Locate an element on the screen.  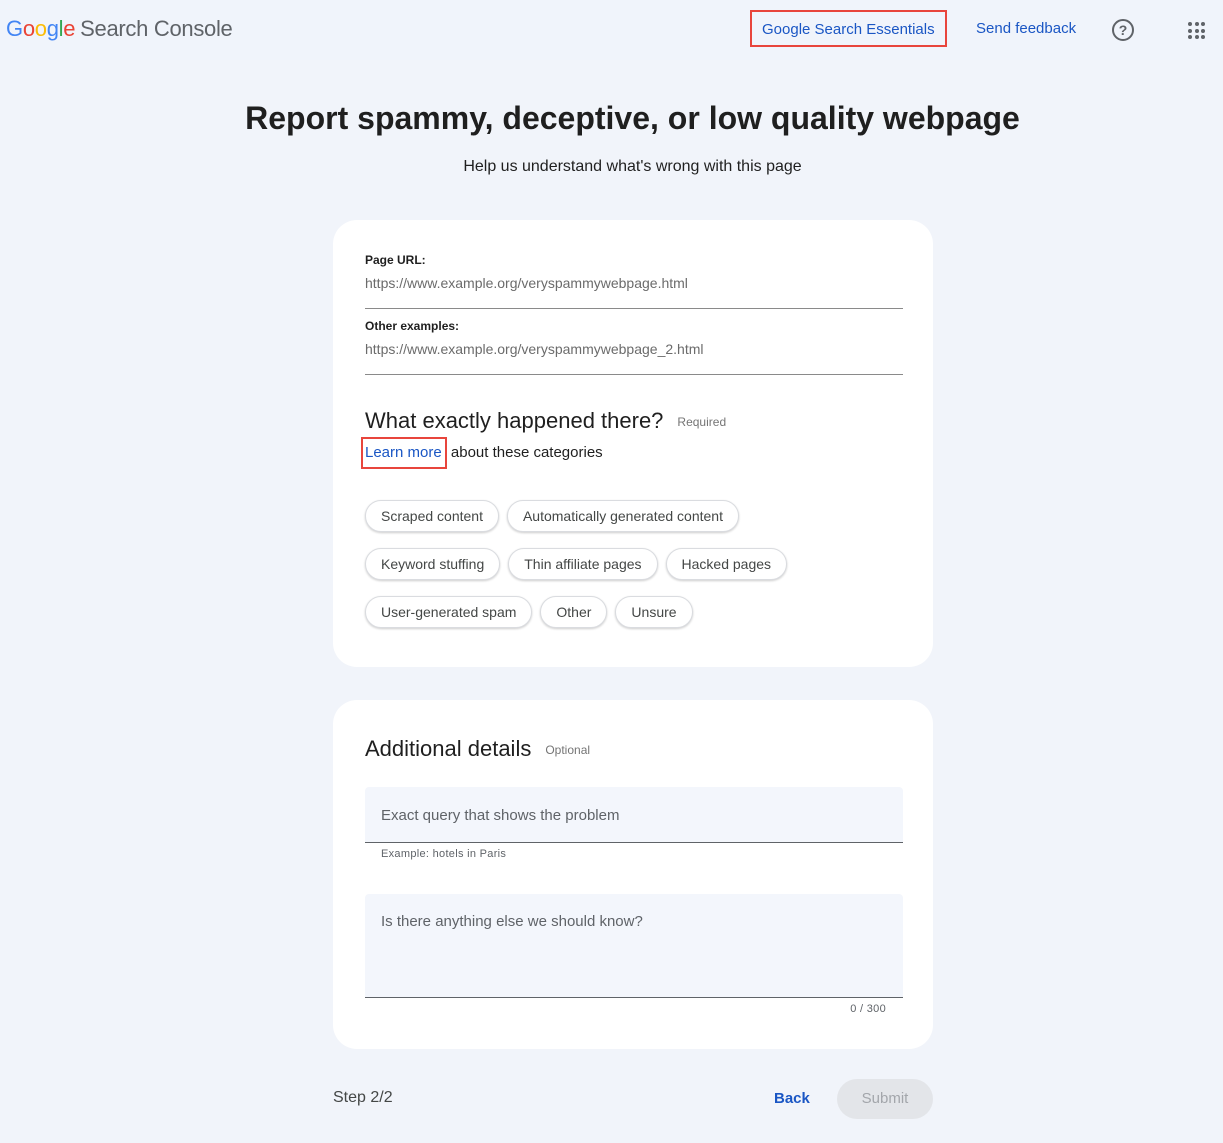
send-feedback-link: Send feedback is located at coordinates (1026, 28).